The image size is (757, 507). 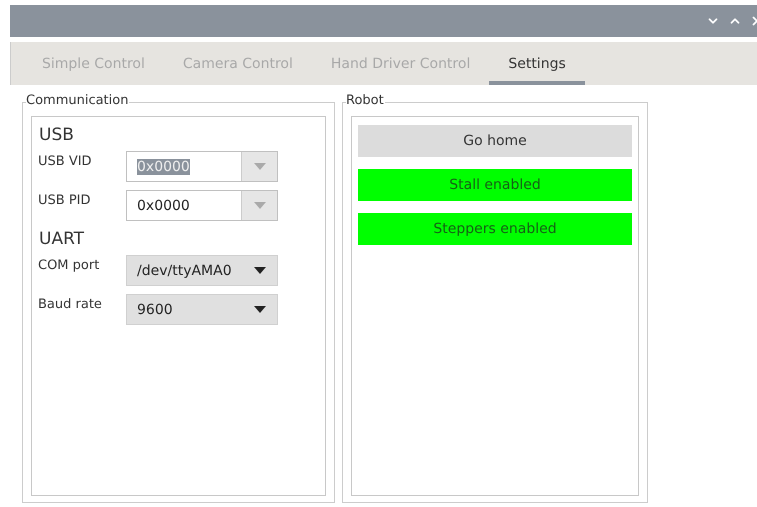 What do you see at coordinates (202, 309) in the screenshot?
I see `combo-box: 9600` at bounding box center [202, 309].